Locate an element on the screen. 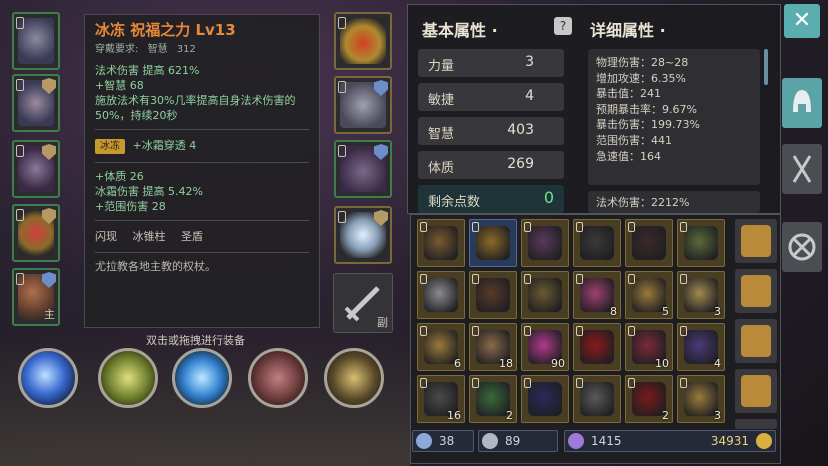 This screenshot has height=466, width=828. skill-name: 圣盾 is located at coordinates (192, 236).